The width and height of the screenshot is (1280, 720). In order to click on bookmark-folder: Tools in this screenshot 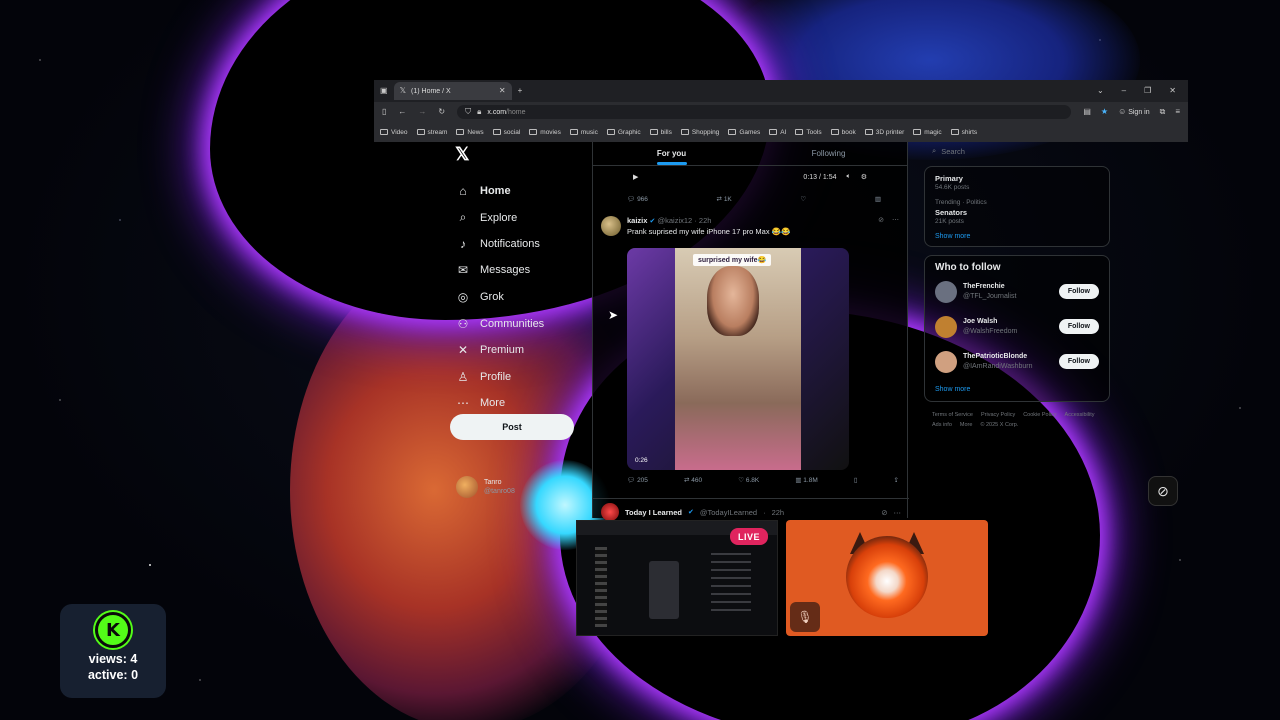, I will do `click(808, 132)`.